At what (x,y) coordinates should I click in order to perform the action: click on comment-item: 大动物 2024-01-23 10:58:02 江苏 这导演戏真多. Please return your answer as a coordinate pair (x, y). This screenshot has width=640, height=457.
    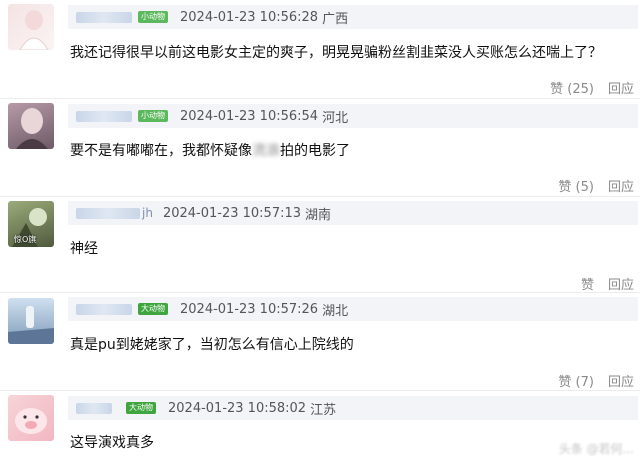
    Looking at the image, I should click on (320, 424).